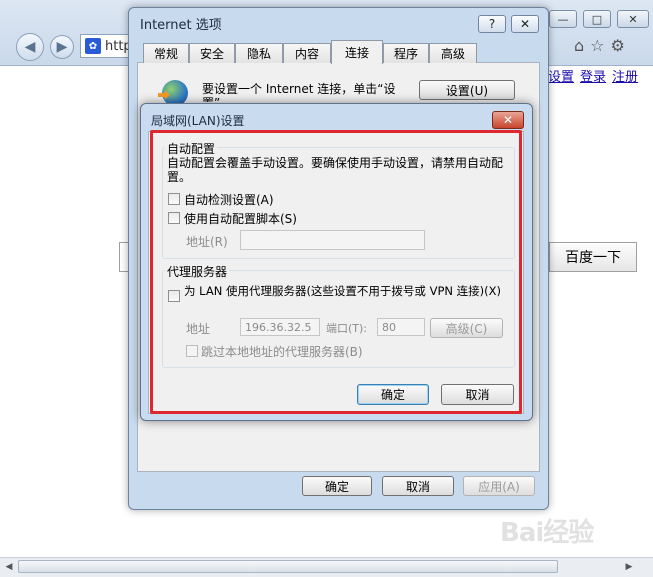 Image resolution: width=653 pixels, height=577 pixels. Describe the element at coordinates (629, 567) in the screenshot. I see `scroll-right-icon: ▶` at that location.